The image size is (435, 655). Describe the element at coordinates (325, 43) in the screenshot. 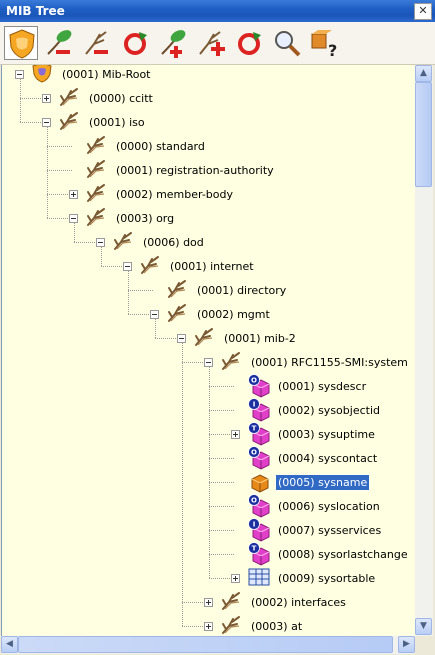

I see `toolbar-button-help: ?` at that location.